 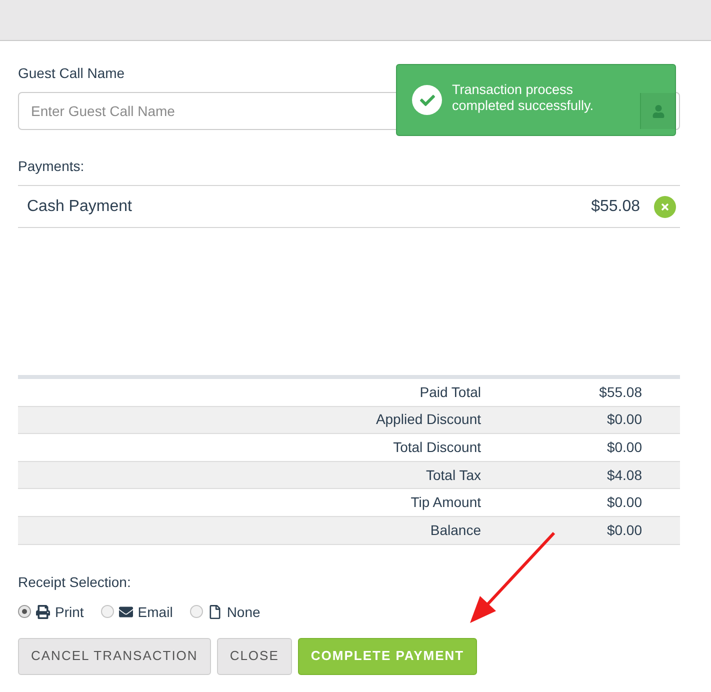 I want to click on total-label: Applied Discount, so click(x=428, y=420).